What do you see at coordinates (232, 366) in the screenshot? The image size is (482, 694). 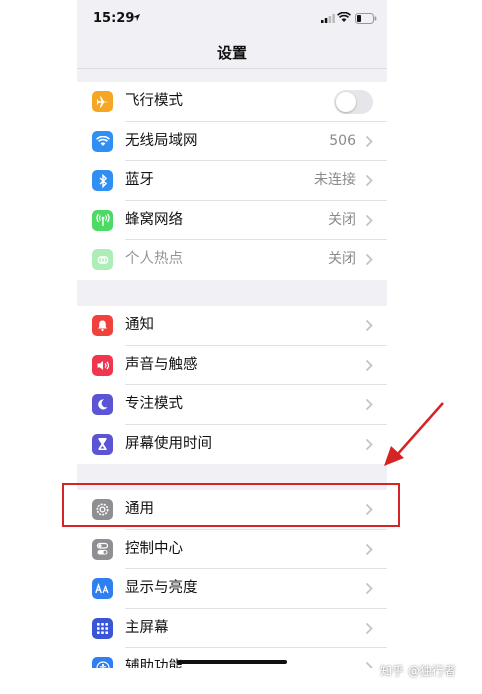 I see `settings-row-sounds-haptics: 声音与触感` at bounding box center [232, 366].